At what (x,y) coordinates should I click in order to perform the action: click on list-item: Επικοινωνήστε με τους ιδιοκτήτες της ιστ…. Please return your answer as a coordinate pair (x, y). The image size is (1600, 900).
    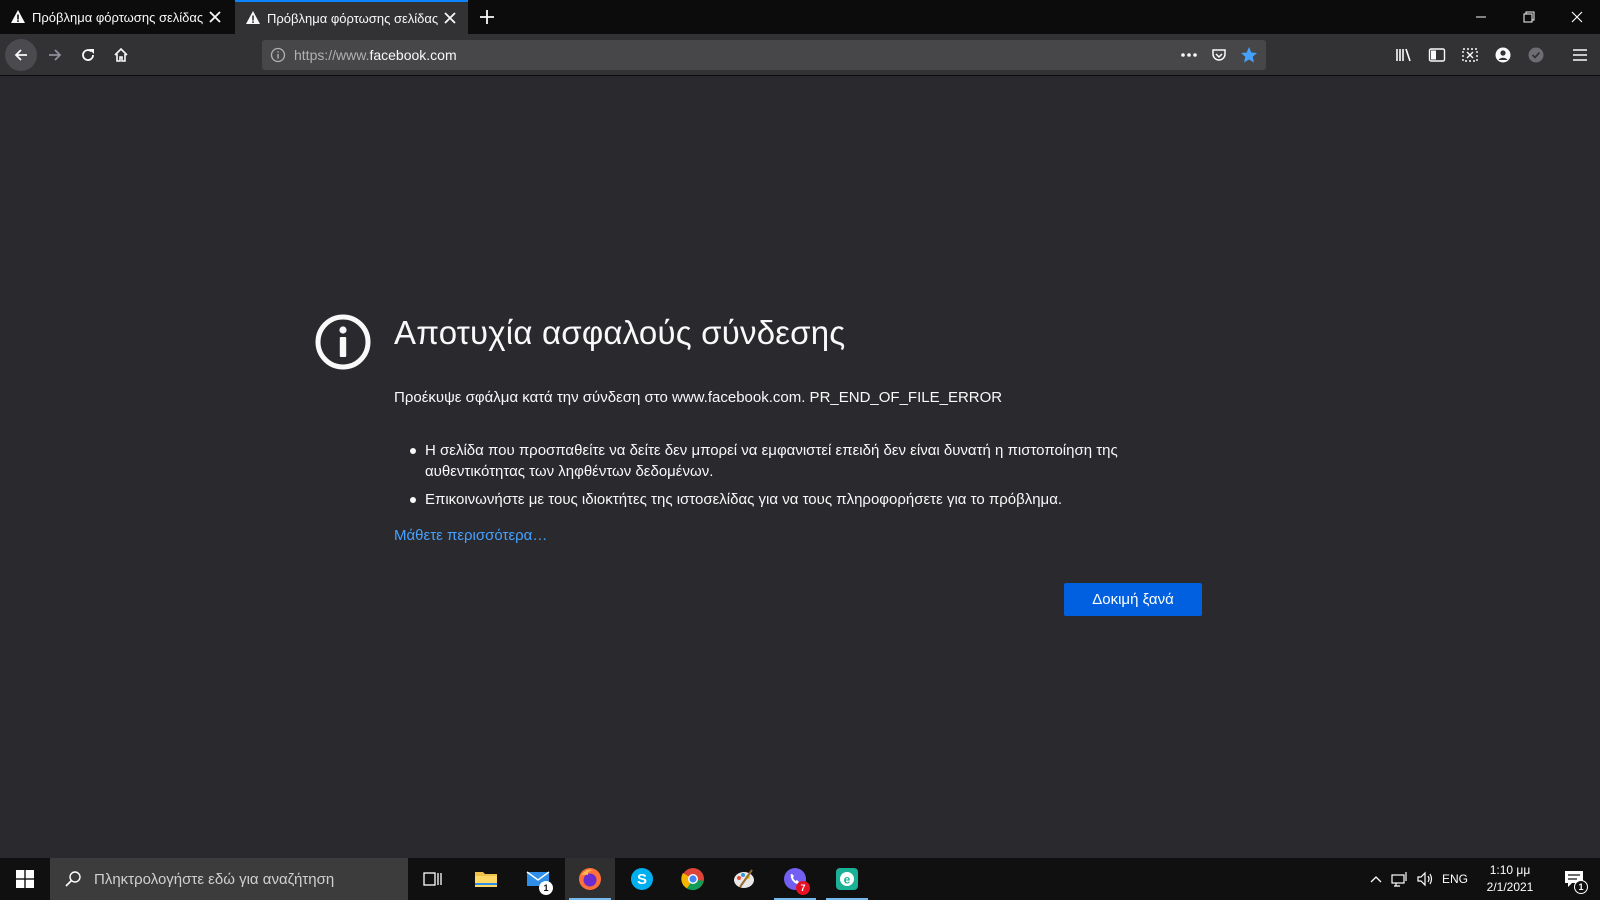
    Looking at the image, I should click on (800, 499).